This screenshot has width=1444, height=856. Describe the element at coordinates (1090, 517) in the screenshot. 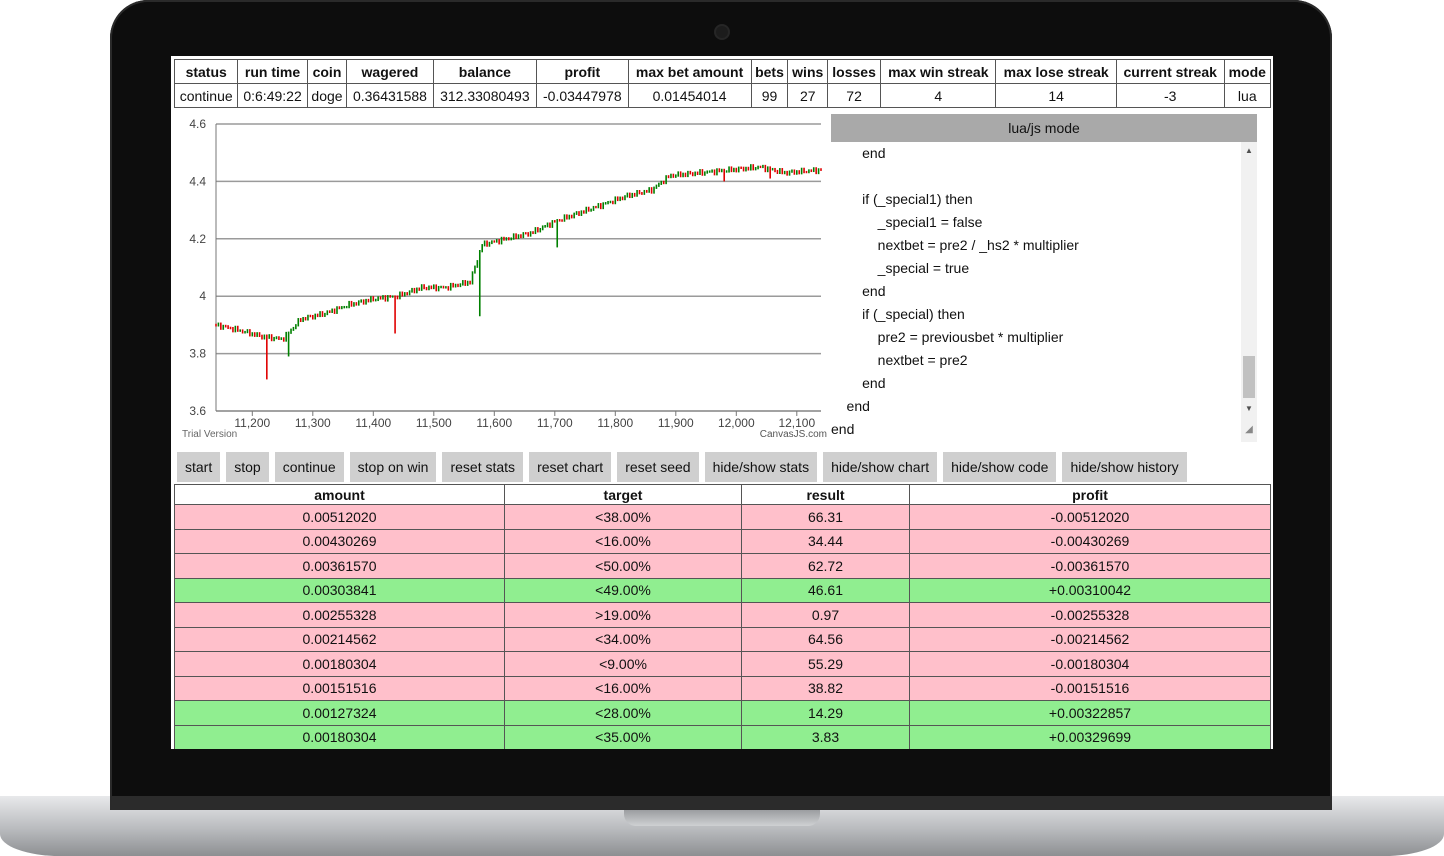

I see `history-profit: -0.00512020` at that location.